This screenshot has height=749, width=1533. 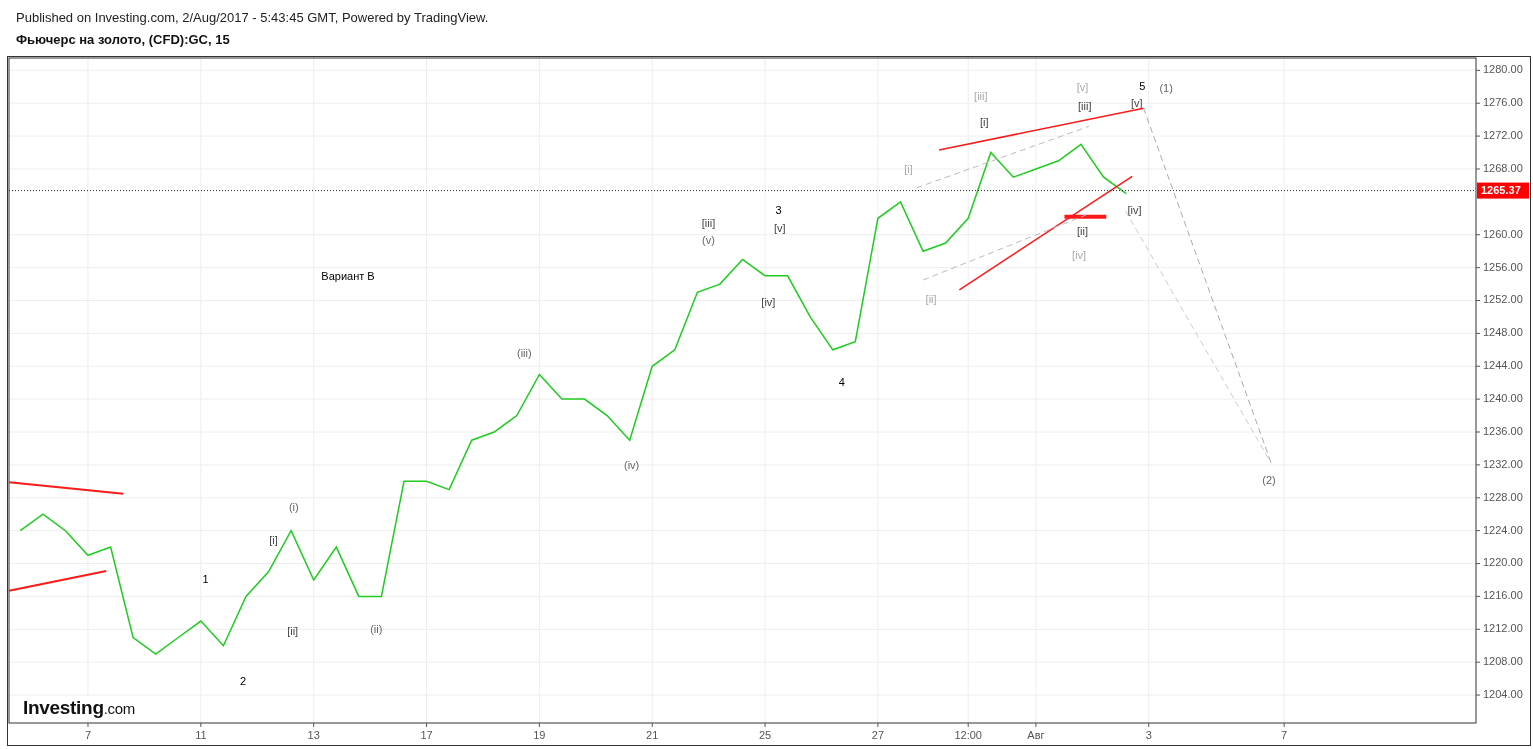 What do you see at coordinates (539, 735) in the screenshot?
I see `x-axis-label: 19` at bounding box center [539, 735].